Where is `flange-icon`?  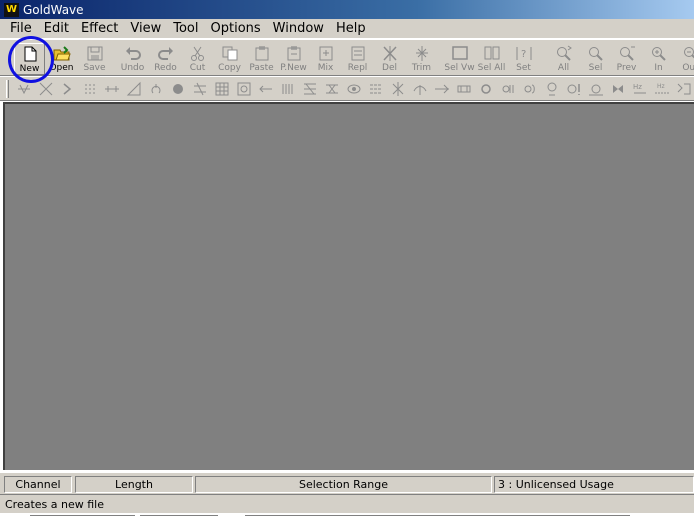 flange-icon is located at coordinates (178, 89).